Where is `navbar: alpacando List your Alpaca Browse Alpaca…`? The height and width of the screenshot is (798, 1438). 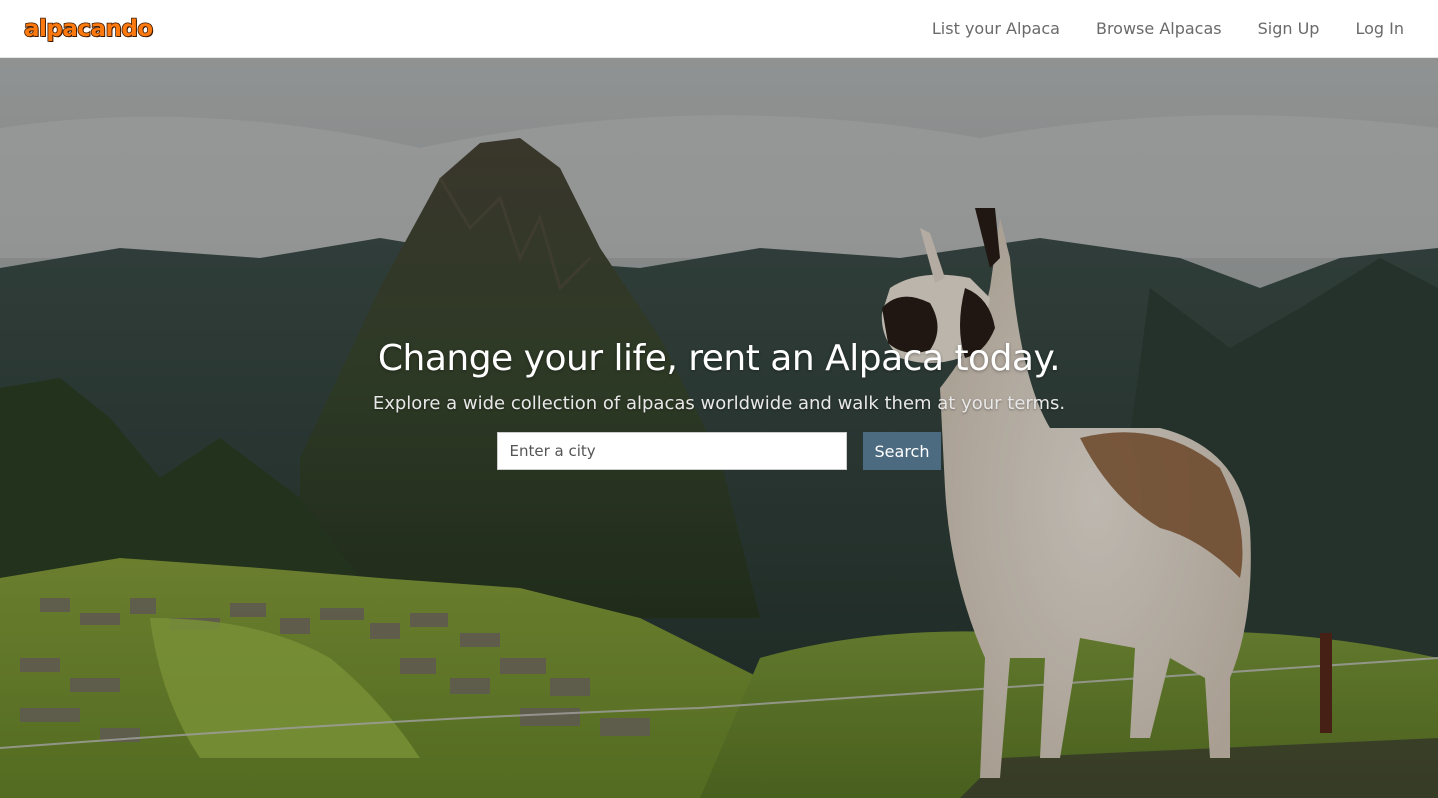 navbar: alpacando List your Alpaca Browse Alpaca… is located at coordinates (719, 29).